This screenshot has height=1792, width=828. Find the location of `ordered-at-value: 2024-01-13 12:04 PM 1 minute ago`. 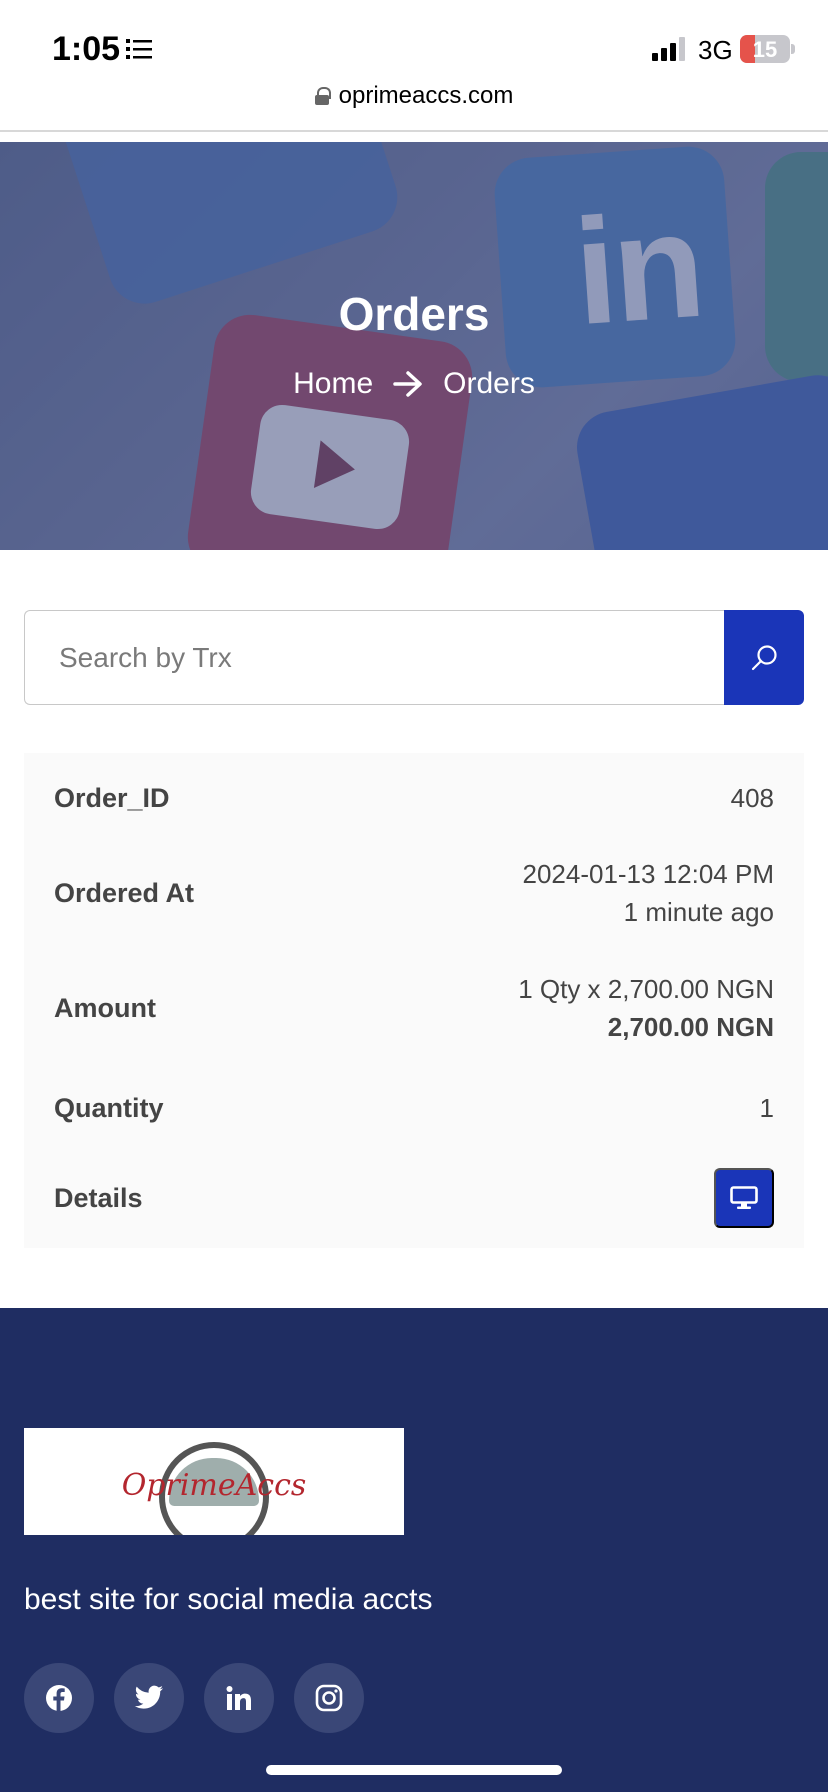

ordered-at-value: 2024-01-13 12:04 PM 1 minute ago is located at coordinates (648, 893).